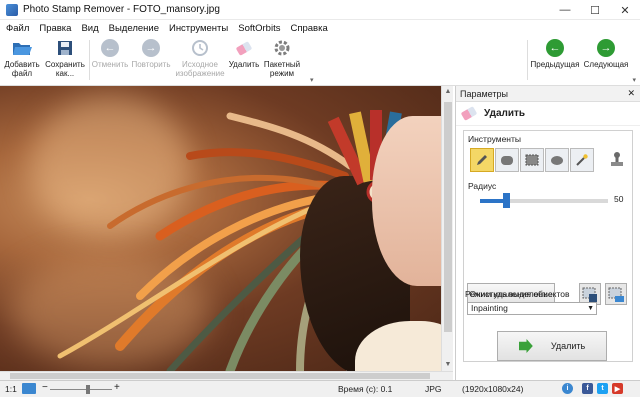 The image size is (640, 397). I want to click on menu-softorbits: SoftOrbits, so click(259, 28).